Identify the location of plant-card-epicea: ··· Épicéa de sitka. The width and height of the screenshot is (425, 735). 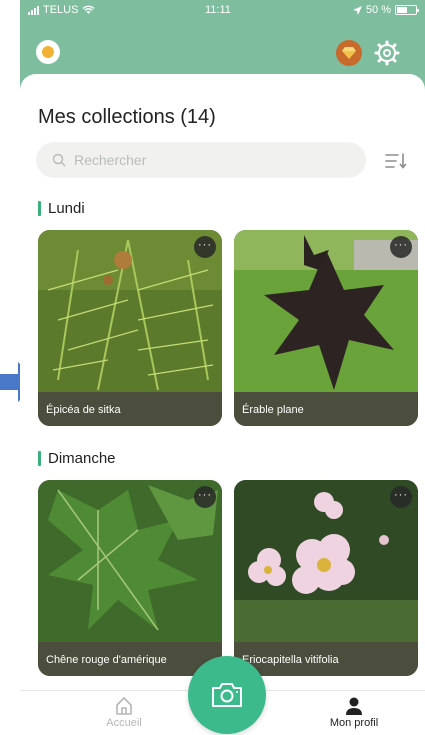
(130, 328).